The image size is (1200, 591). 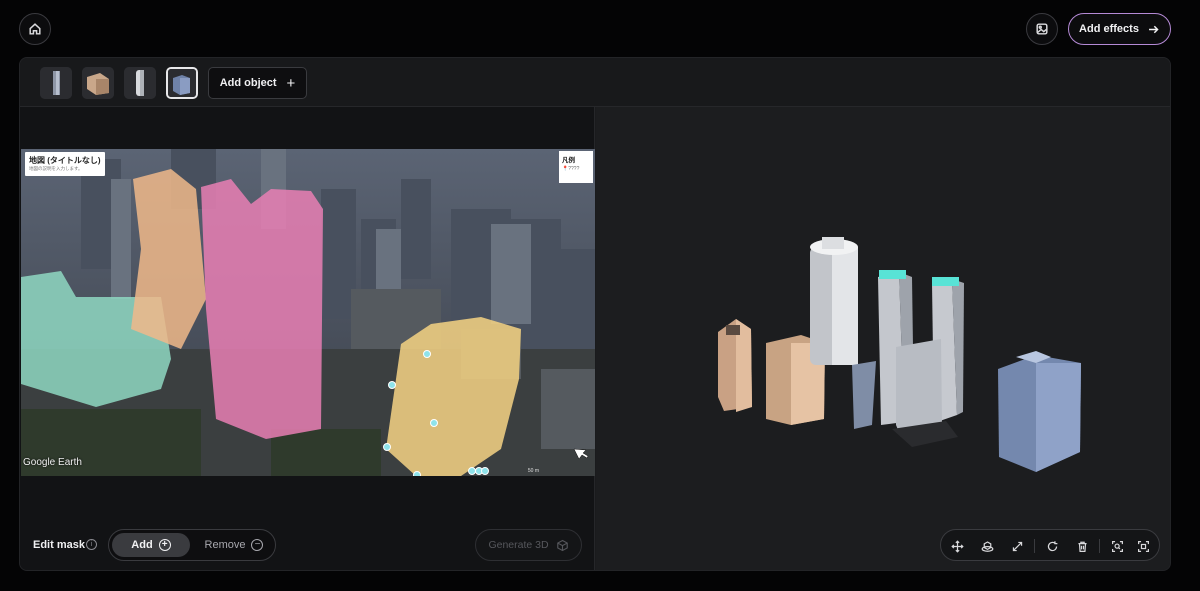 What do you see at coordinates (1153, 29) in the screenshot?
I see `arrow-right-icon` at bounding box center [1153, 29].